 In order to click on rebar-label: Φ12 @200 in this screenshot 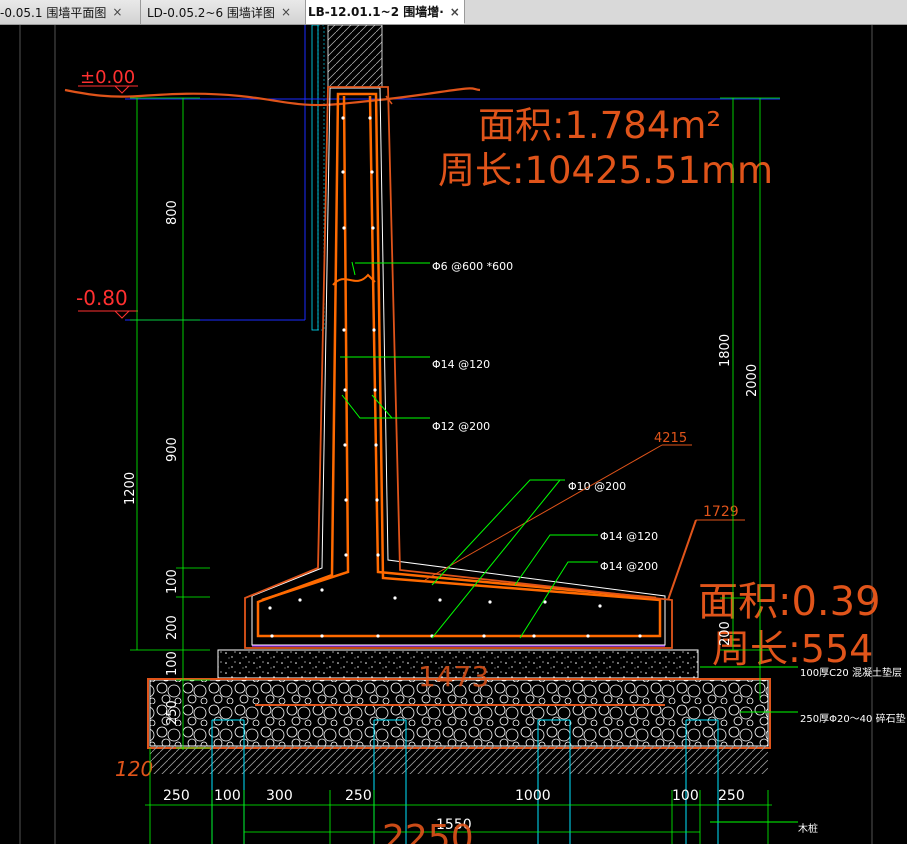, I will do `click(461, 426)`.